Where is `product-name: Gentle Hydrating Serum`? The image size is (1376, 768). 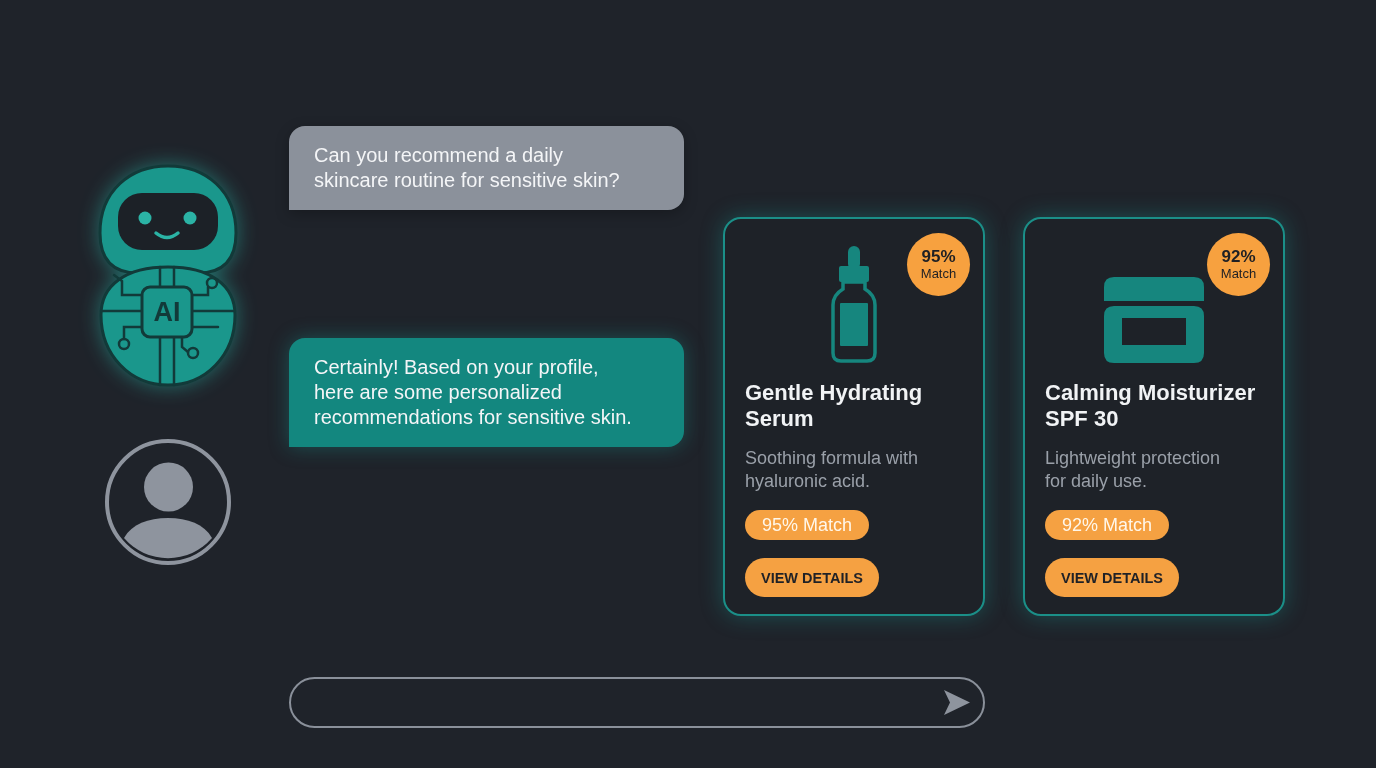 product-name: Gentle Hydrating Serum is located at coordinates (834, 406).